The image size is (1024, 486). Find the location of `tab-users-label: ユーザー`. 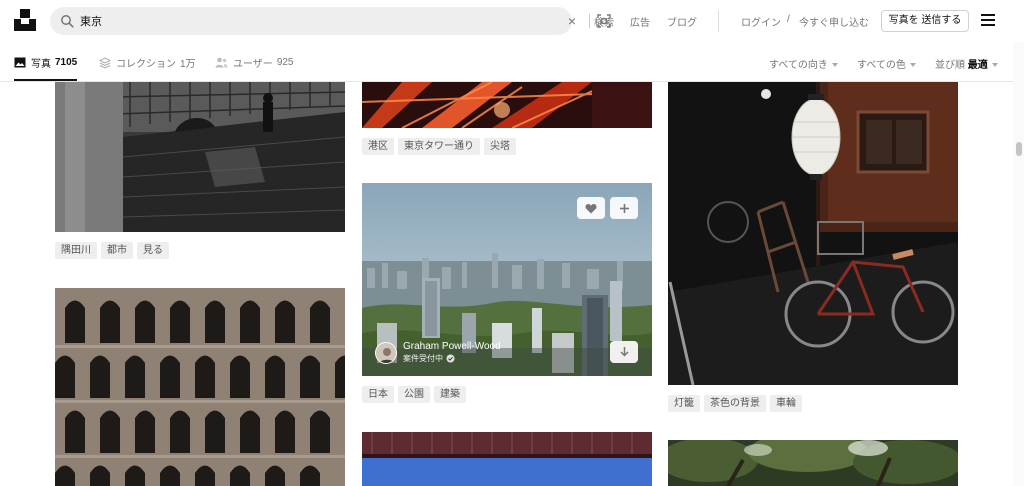

tab-users-label: ユーザー is located at coordinates (253, 64).